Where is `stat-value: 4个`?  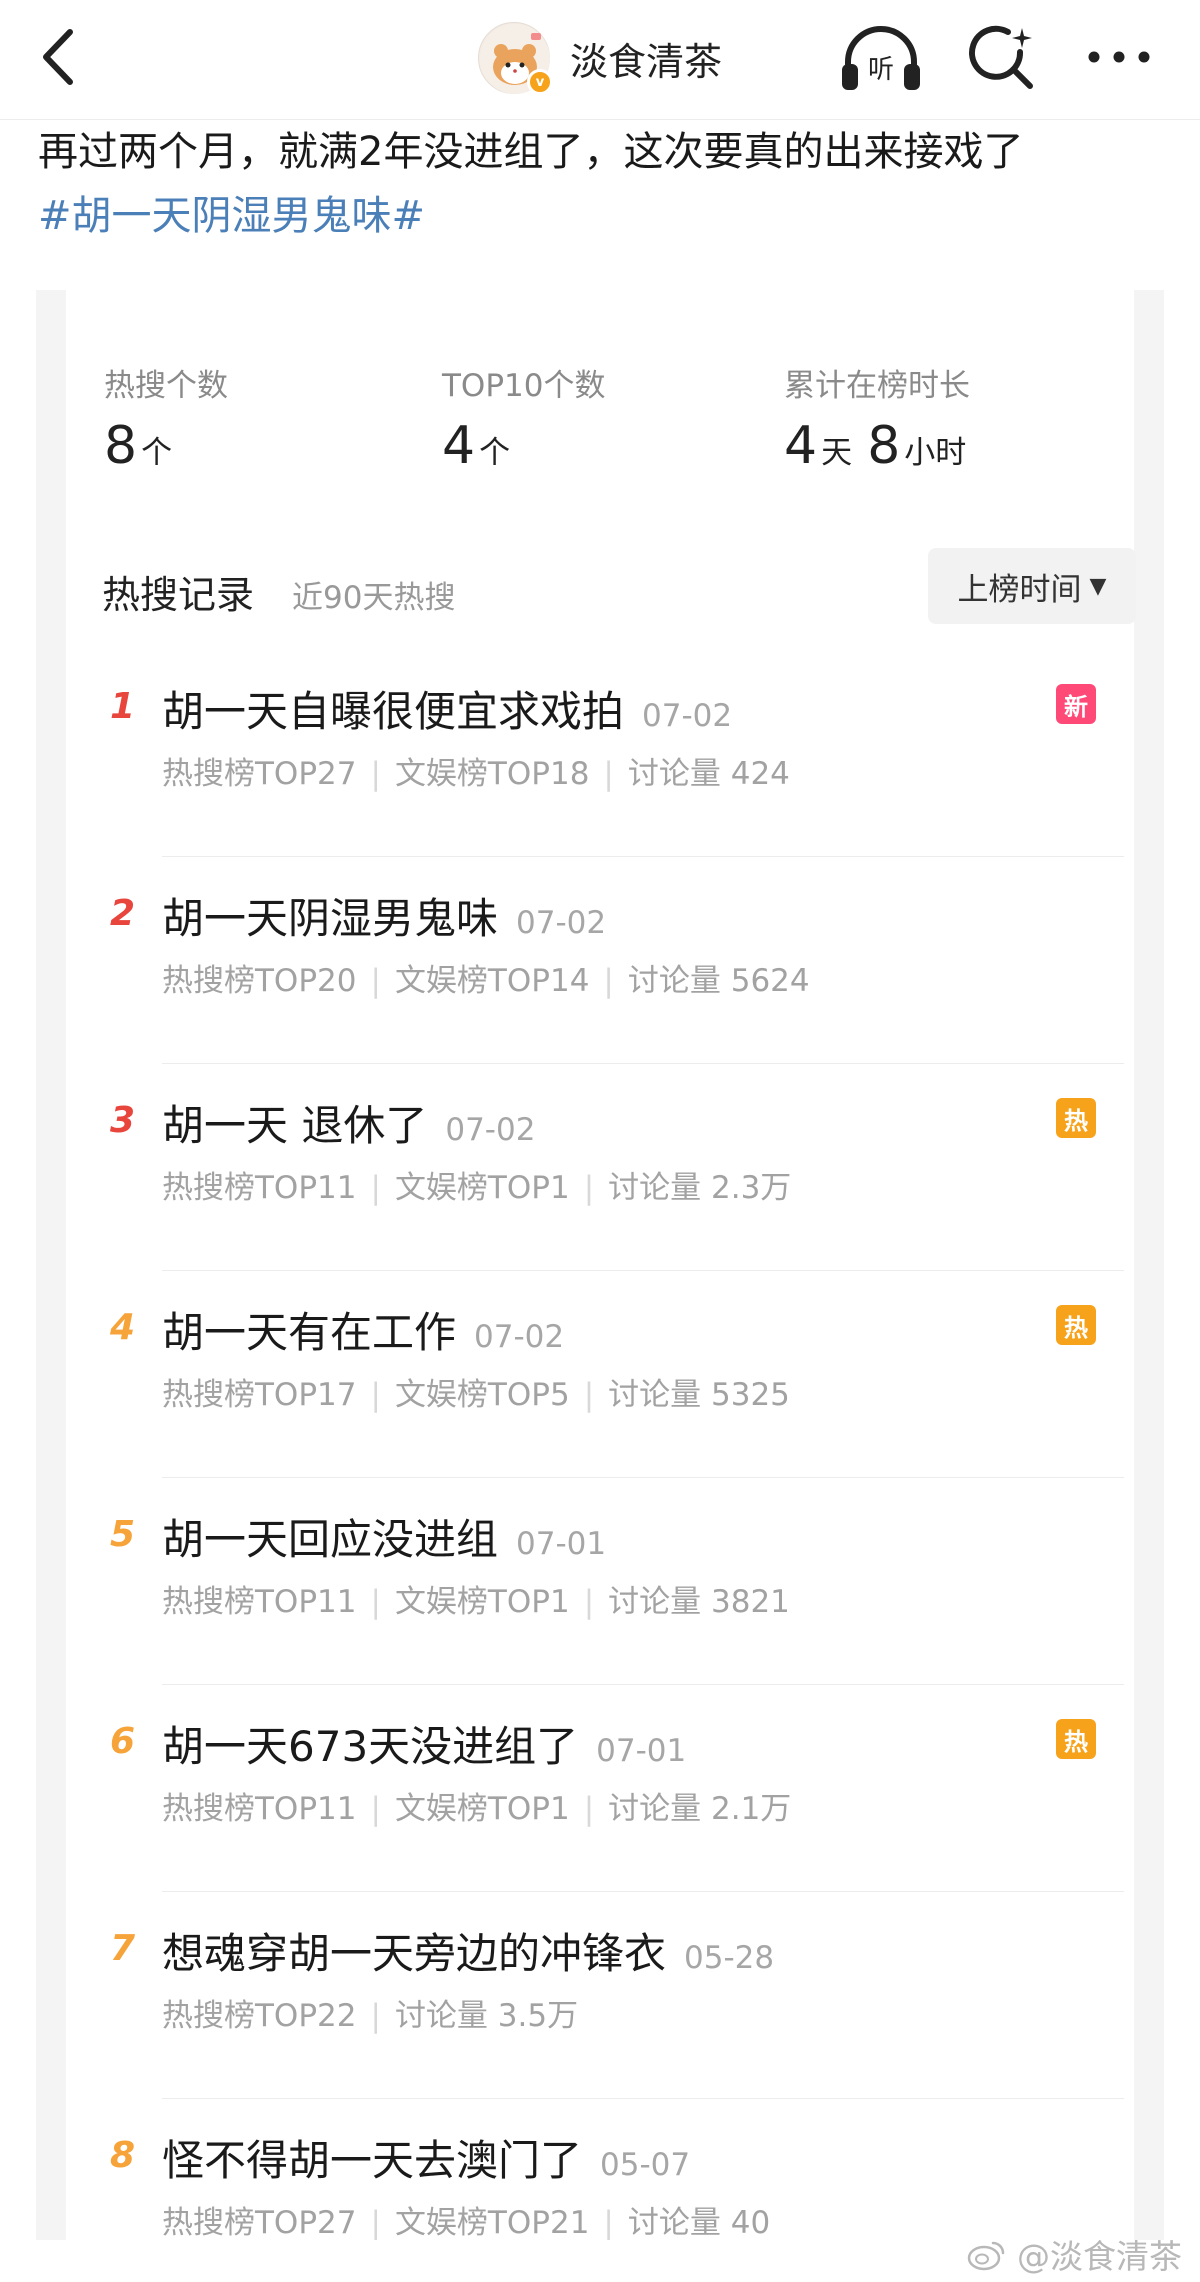
stat-value: 4个 is located at coordinates (476, 446).